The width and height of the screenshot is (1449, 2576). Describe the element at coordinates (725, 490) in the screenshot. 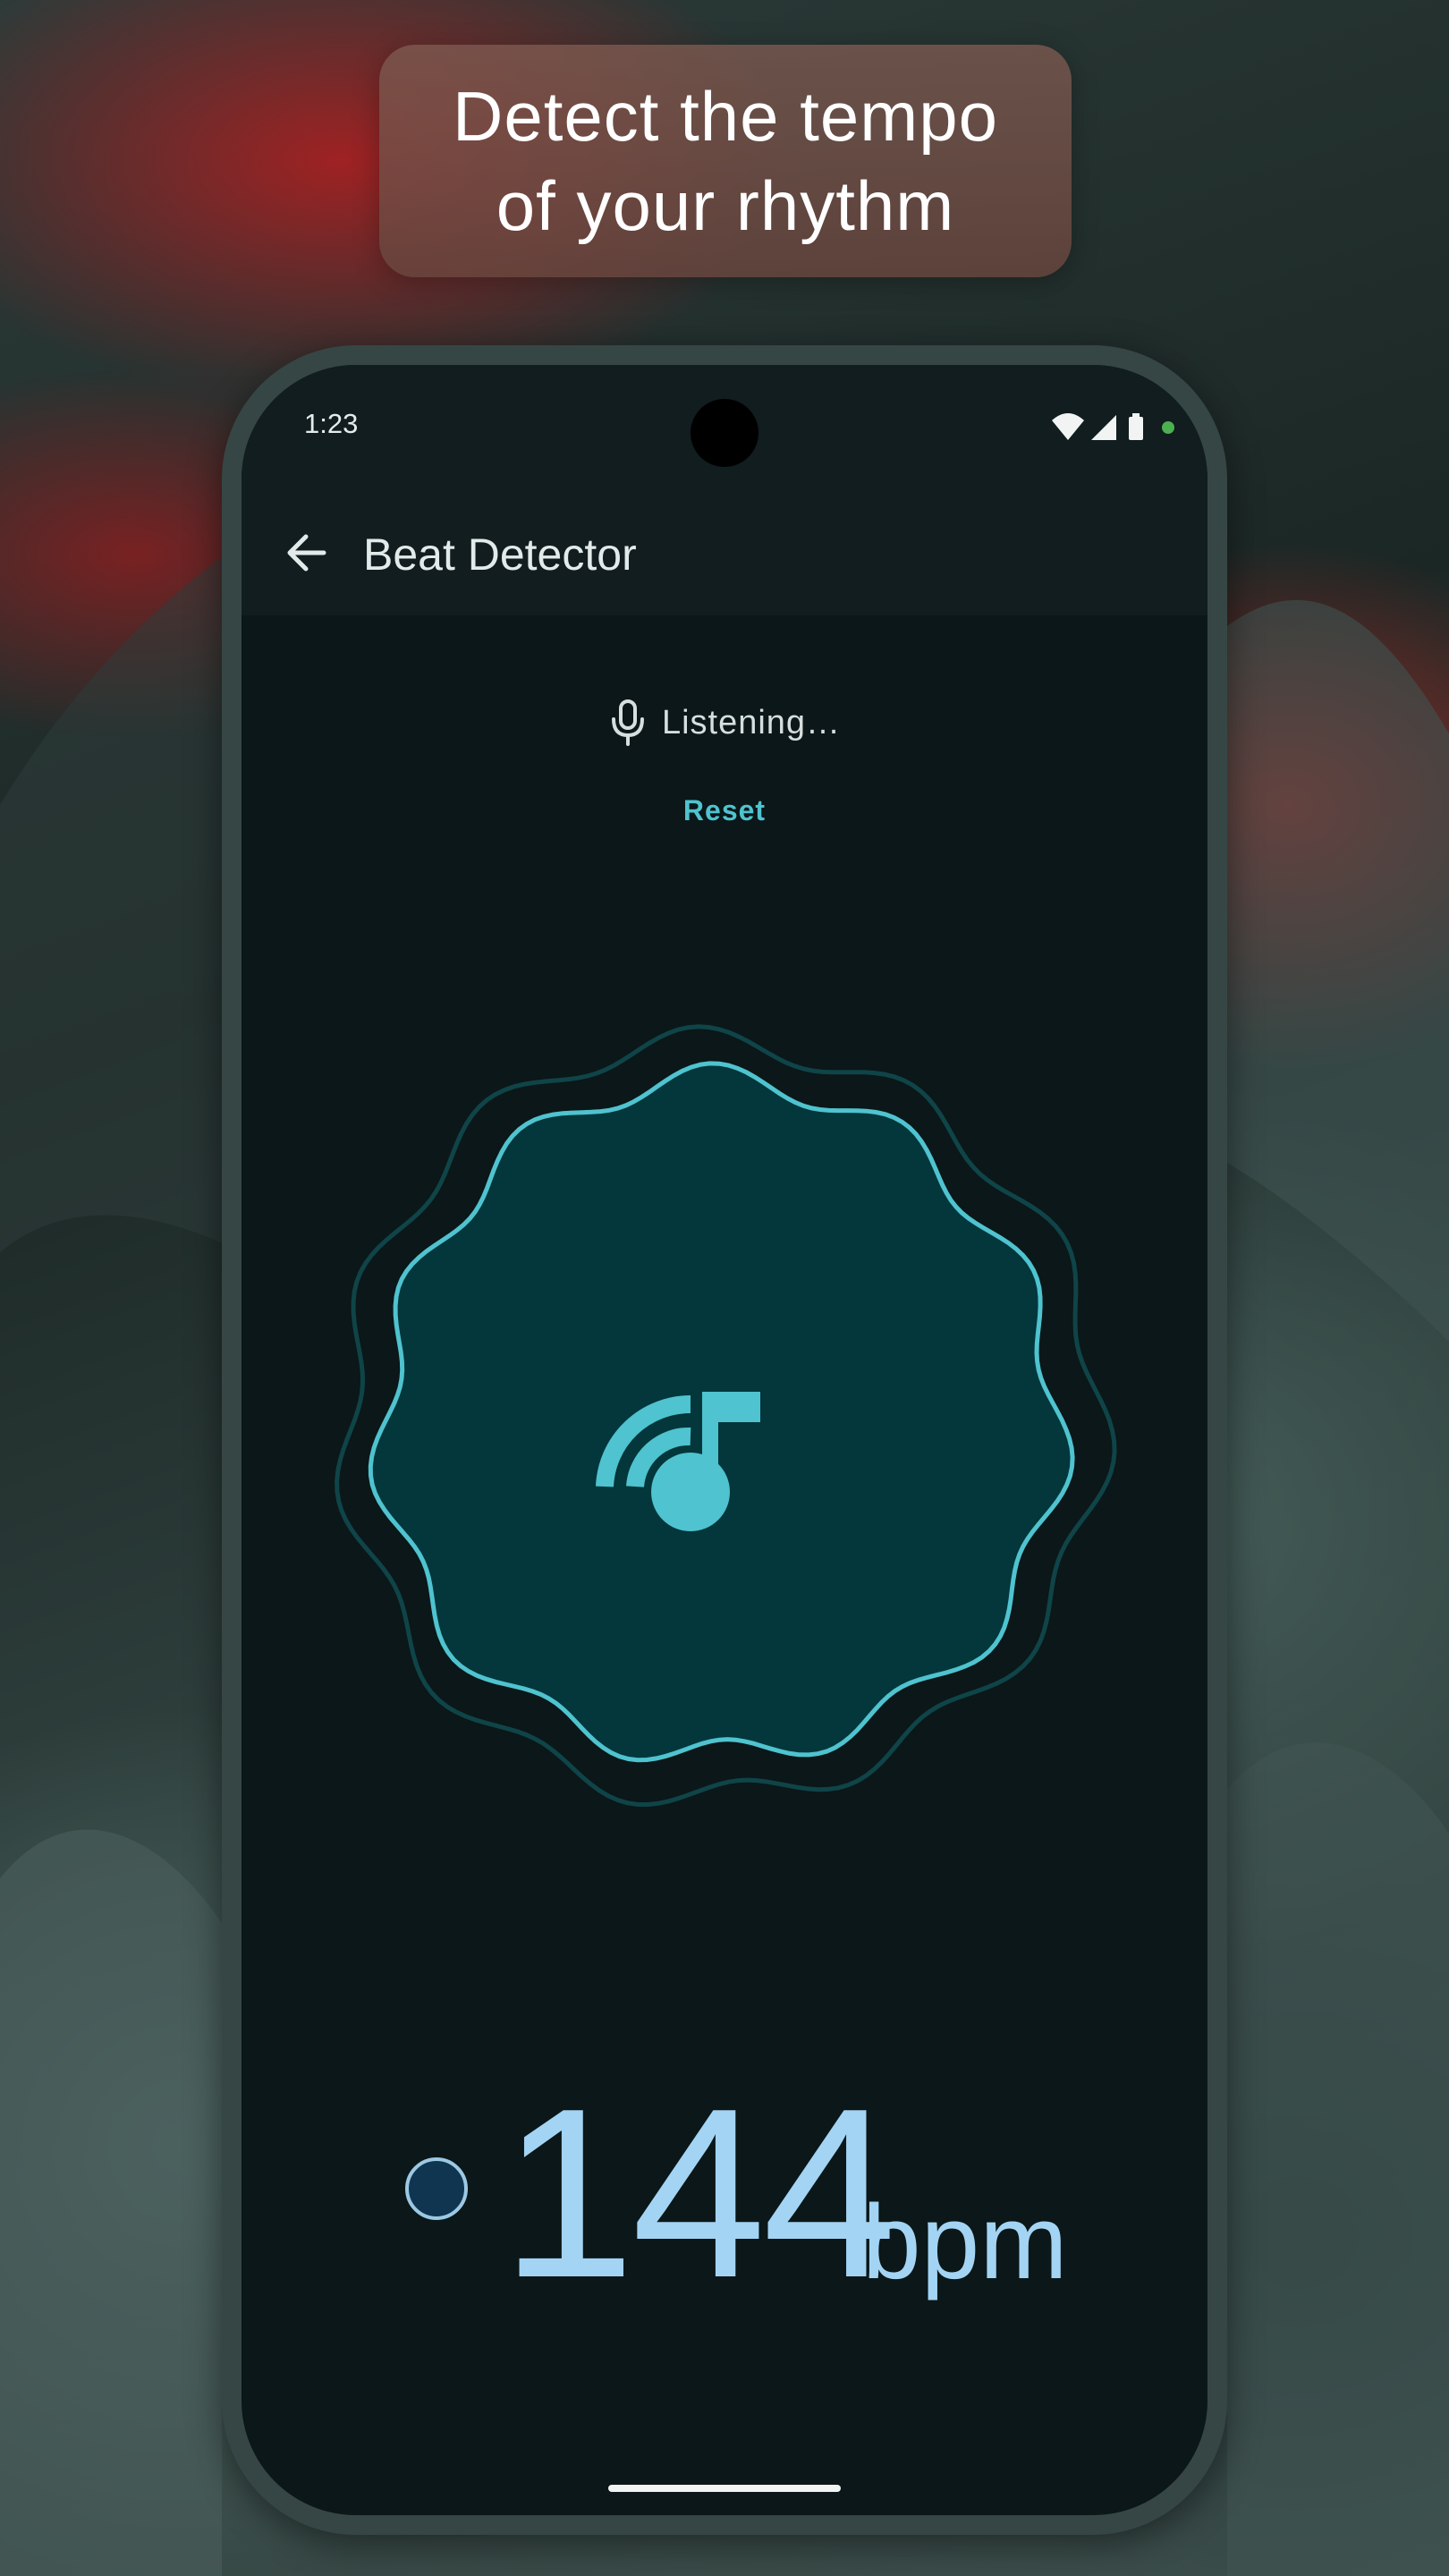

I see `app-bar: 1:23 Beat Detector` at that location.